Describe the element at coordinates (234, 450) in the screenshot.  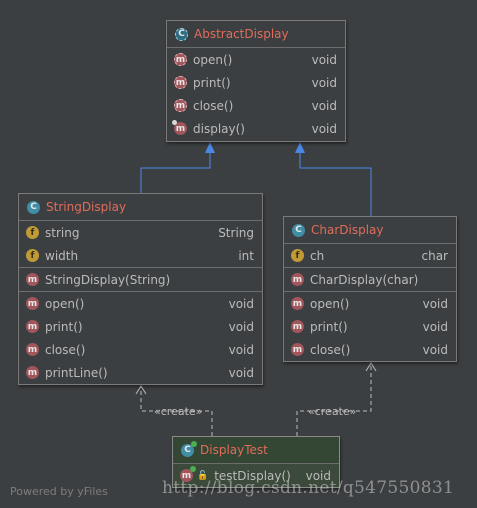
I see `class-title: DisplayTest` at that location.